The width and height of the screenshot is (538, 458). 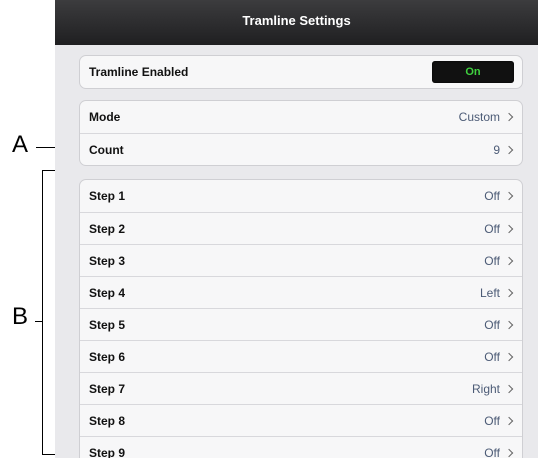 What do you see at coordinates (107, 292) in the screenshot?
I see `step-label: Step 4` at bounding box center [107, 292].